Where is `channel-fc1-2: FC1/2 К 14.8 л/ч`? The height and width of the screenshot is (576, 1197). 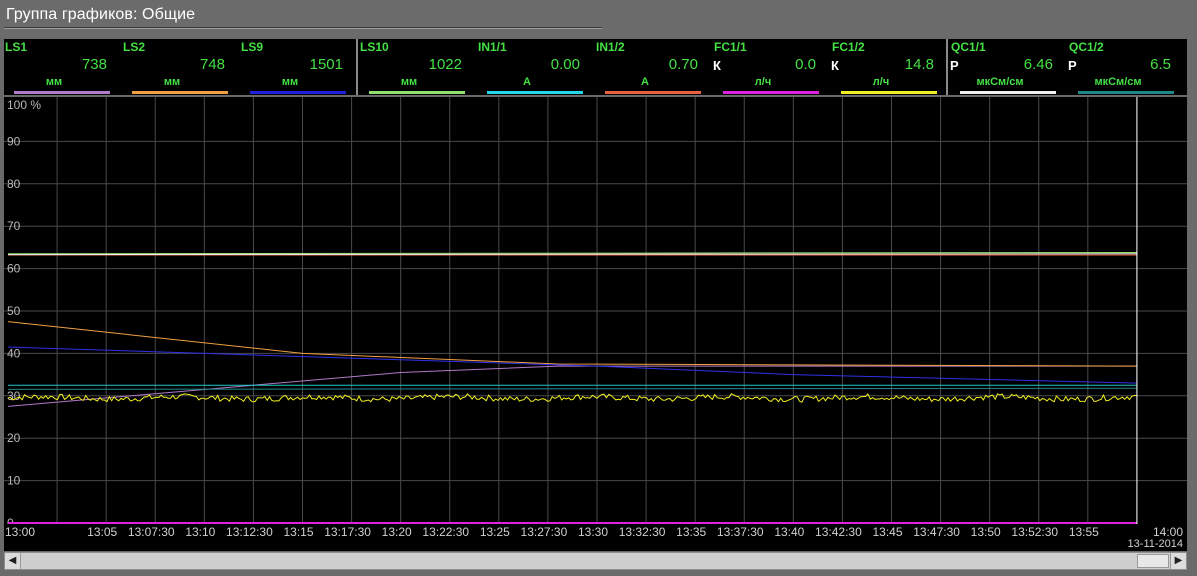 channel-fc1-2: FC1/2 К 14.8 л/ч is located at coordinates (889, 67).